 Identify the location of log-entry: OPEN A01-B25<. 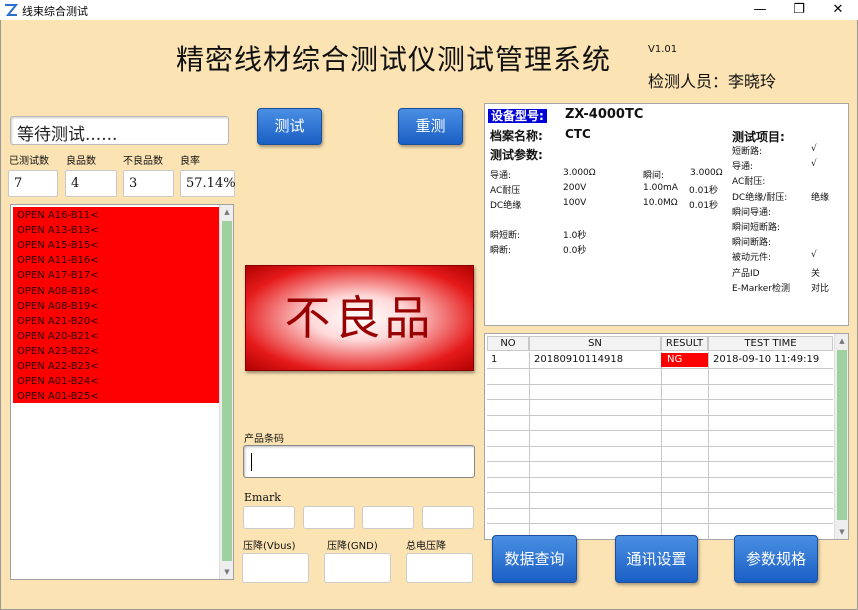
(58, 397).